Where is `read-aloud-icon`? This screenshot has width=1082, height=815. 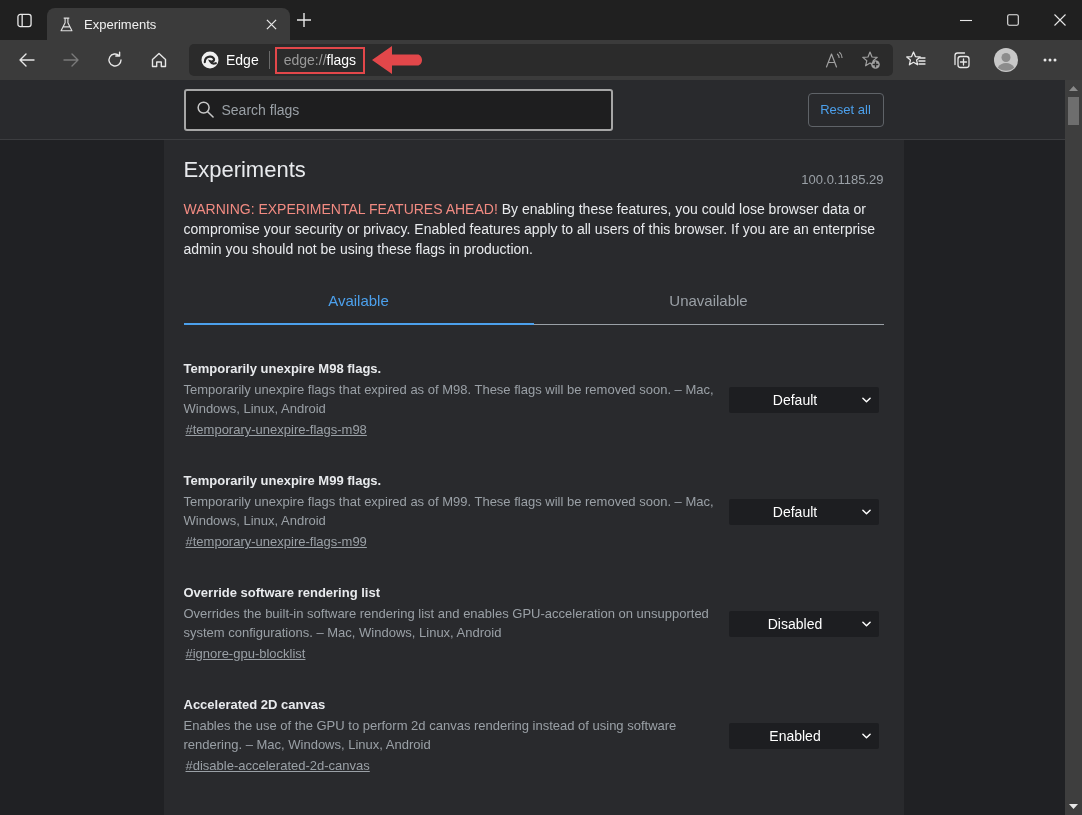 read-aloud-icon is located at coordinates (834, 60).